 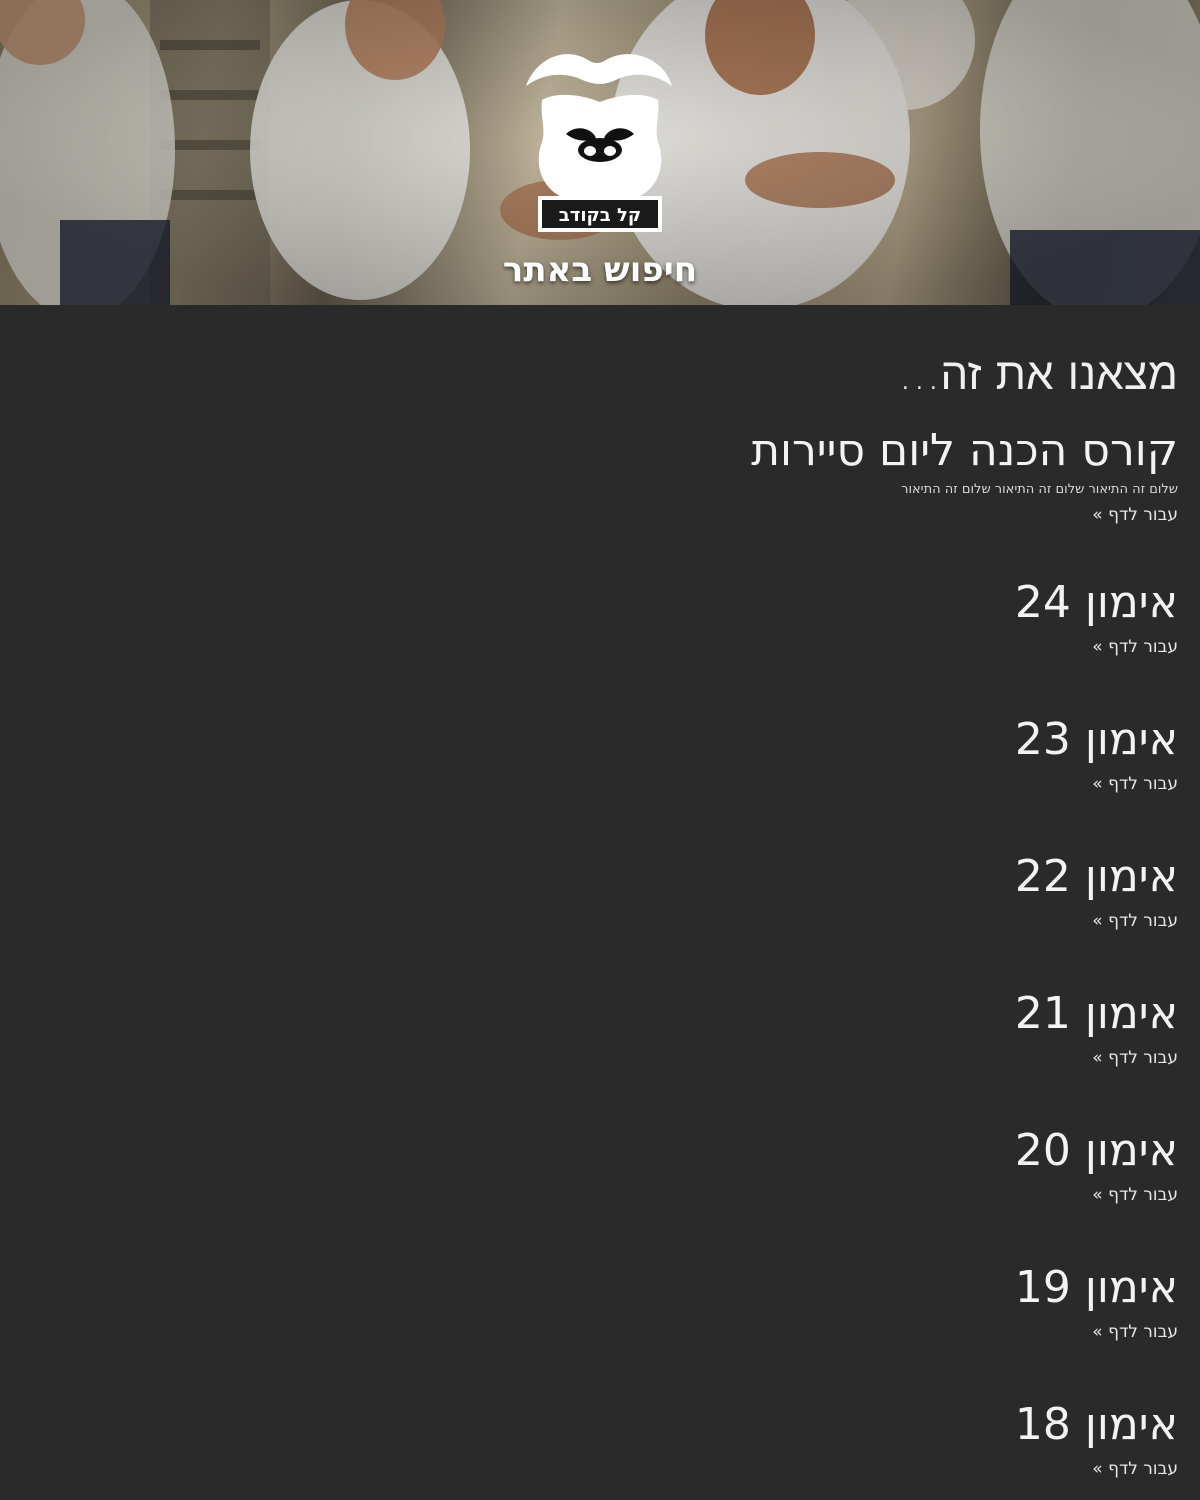 I want to click on search-result: אימון 21 עבור לדף », so click(x=600, y=1054).